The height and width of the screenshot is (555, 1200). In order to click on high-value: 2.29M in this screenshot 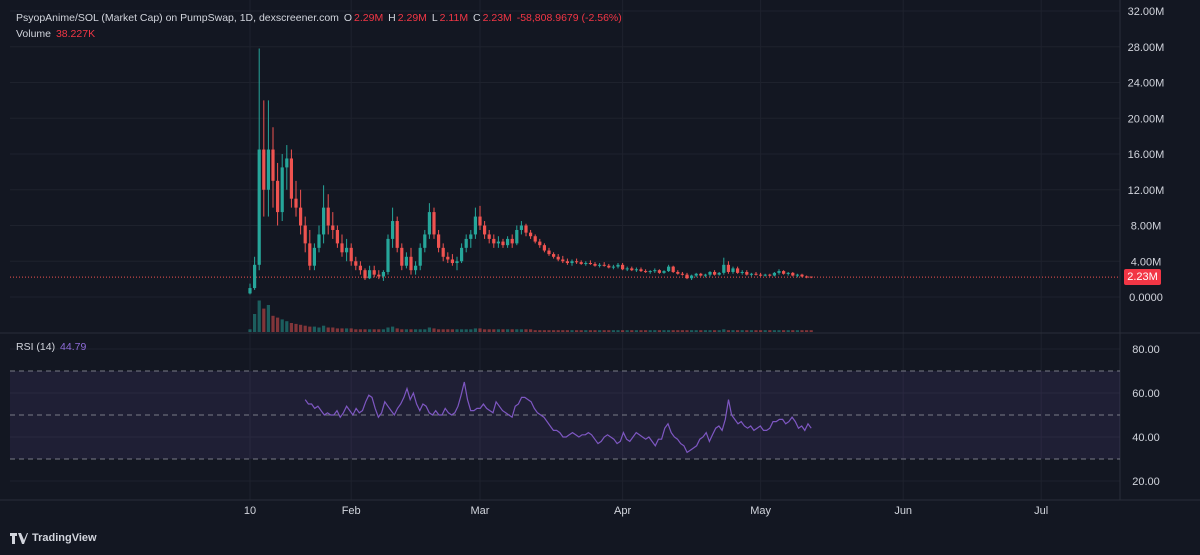, I will do `click(412, 18)`.